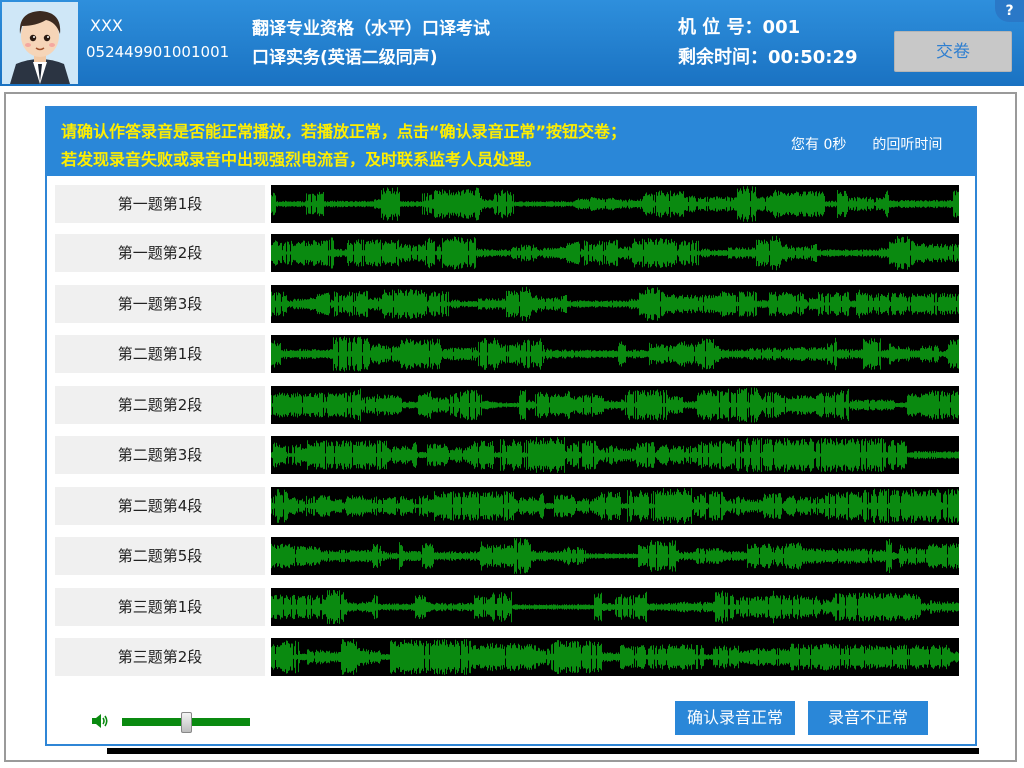  What do you see at coordinates (186, 722) in the screenshot?
I see `volume-slider-thumb` at bounding box center [186, 722].